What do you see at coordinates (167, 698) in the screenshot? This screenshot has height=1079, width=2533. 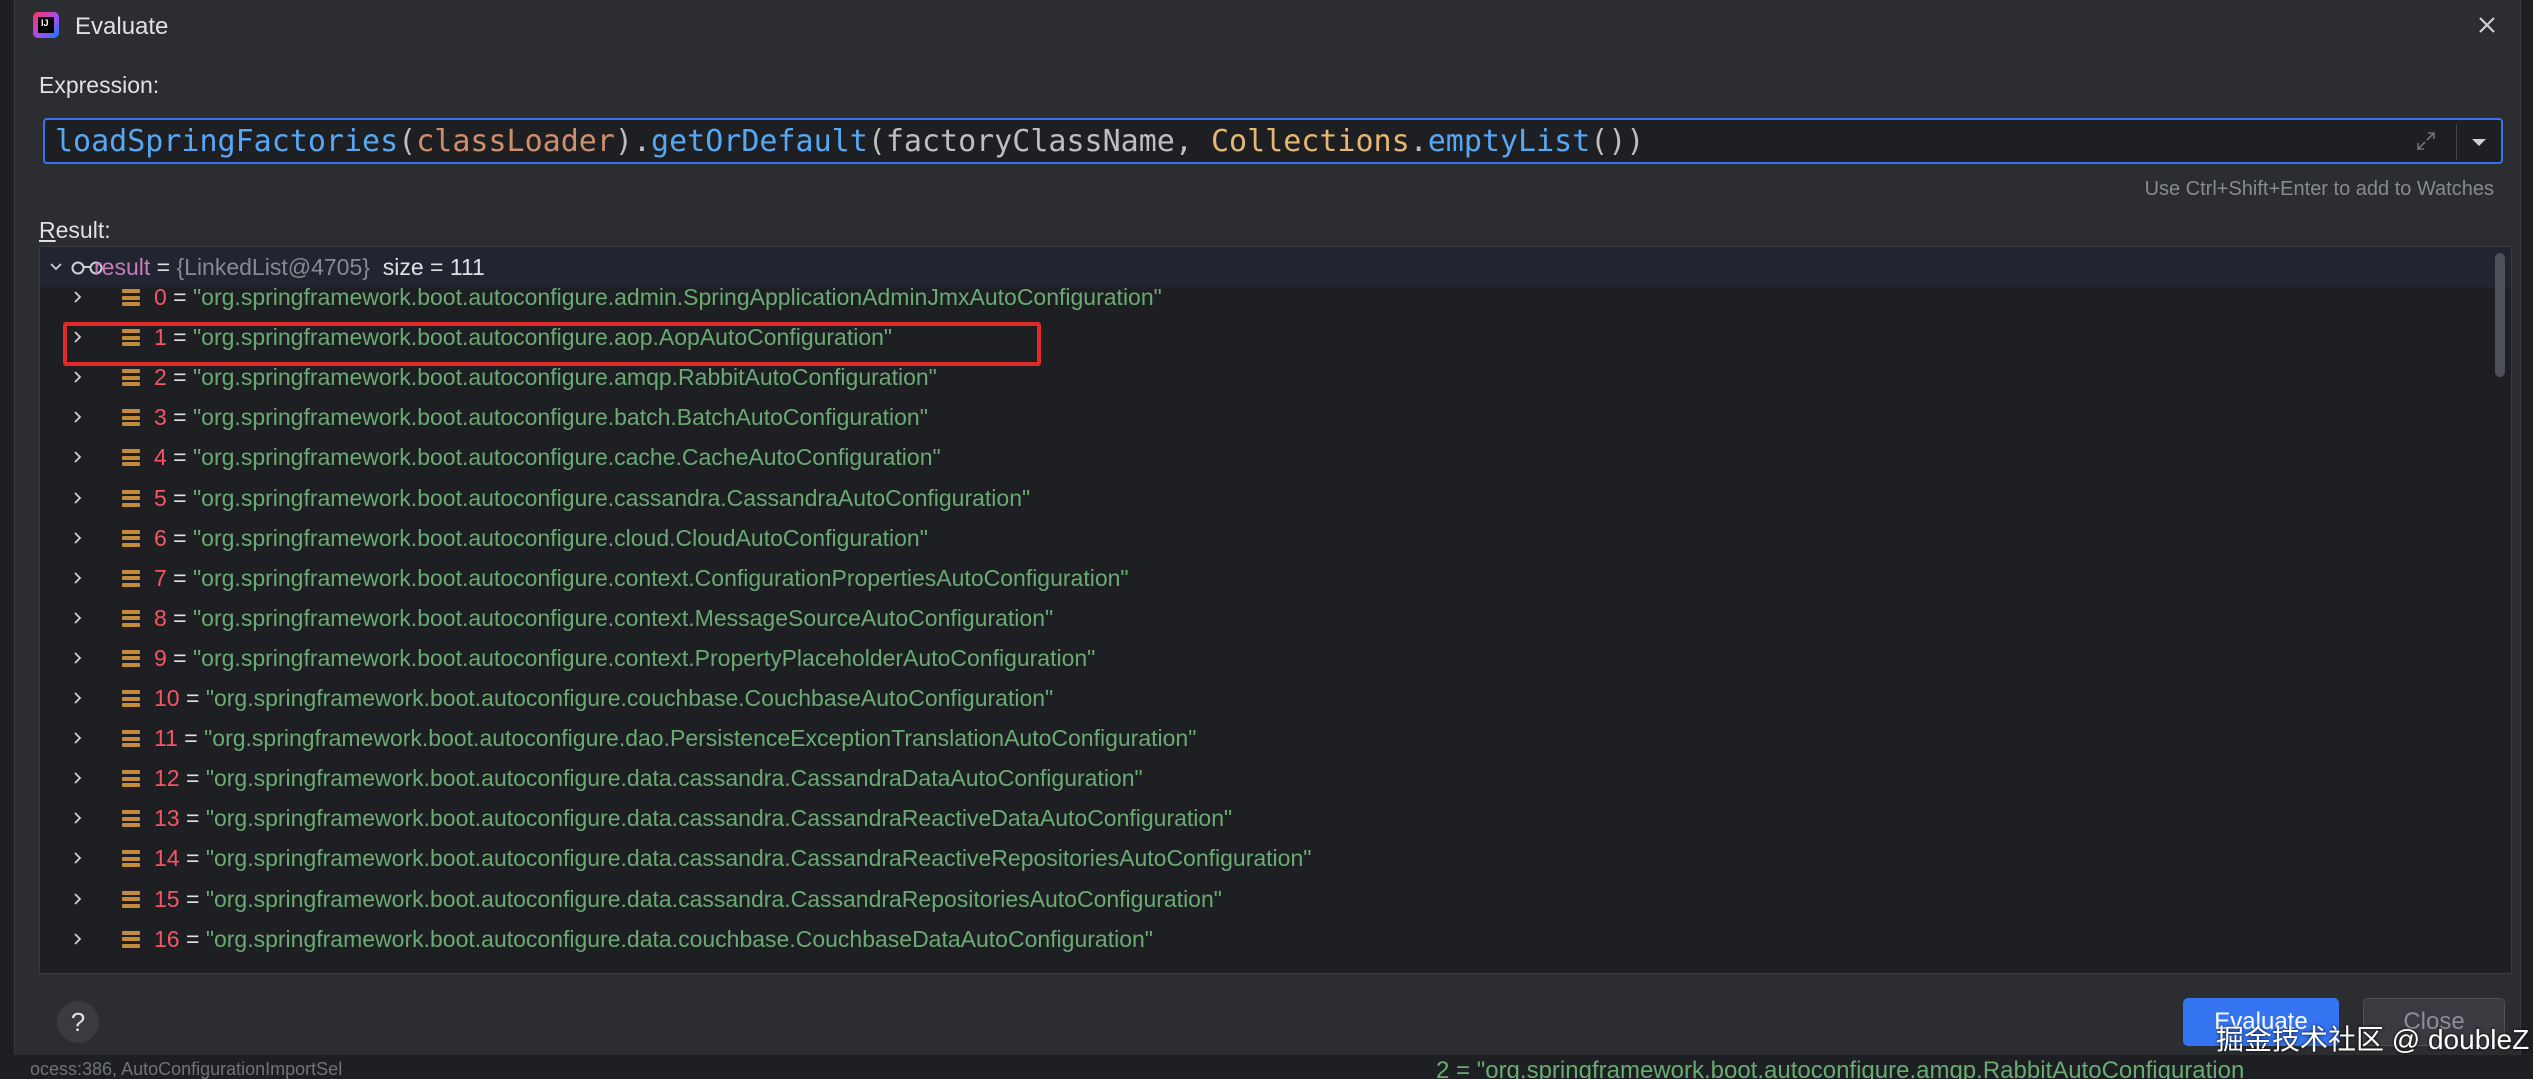 I see `item-index: 10` at bounding box center [167, 698].